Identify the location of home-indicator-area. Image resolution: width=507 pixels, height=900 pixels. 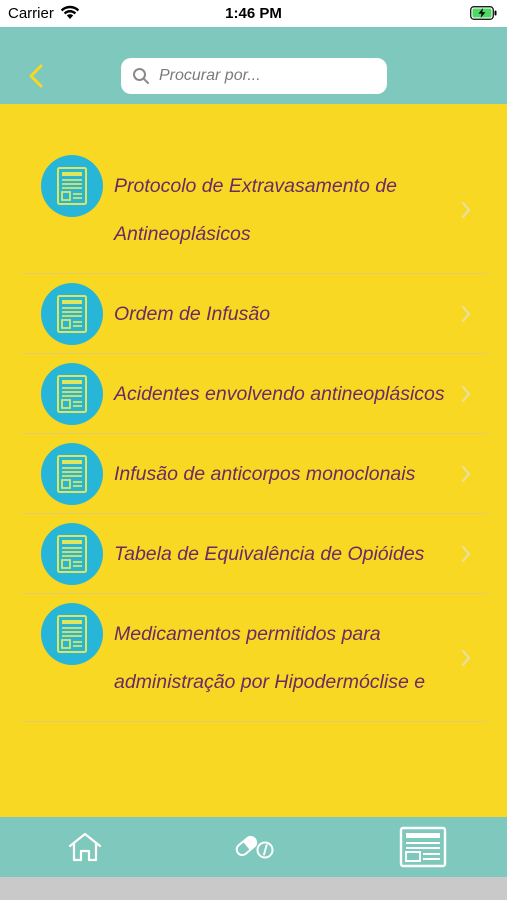
(253, 888).